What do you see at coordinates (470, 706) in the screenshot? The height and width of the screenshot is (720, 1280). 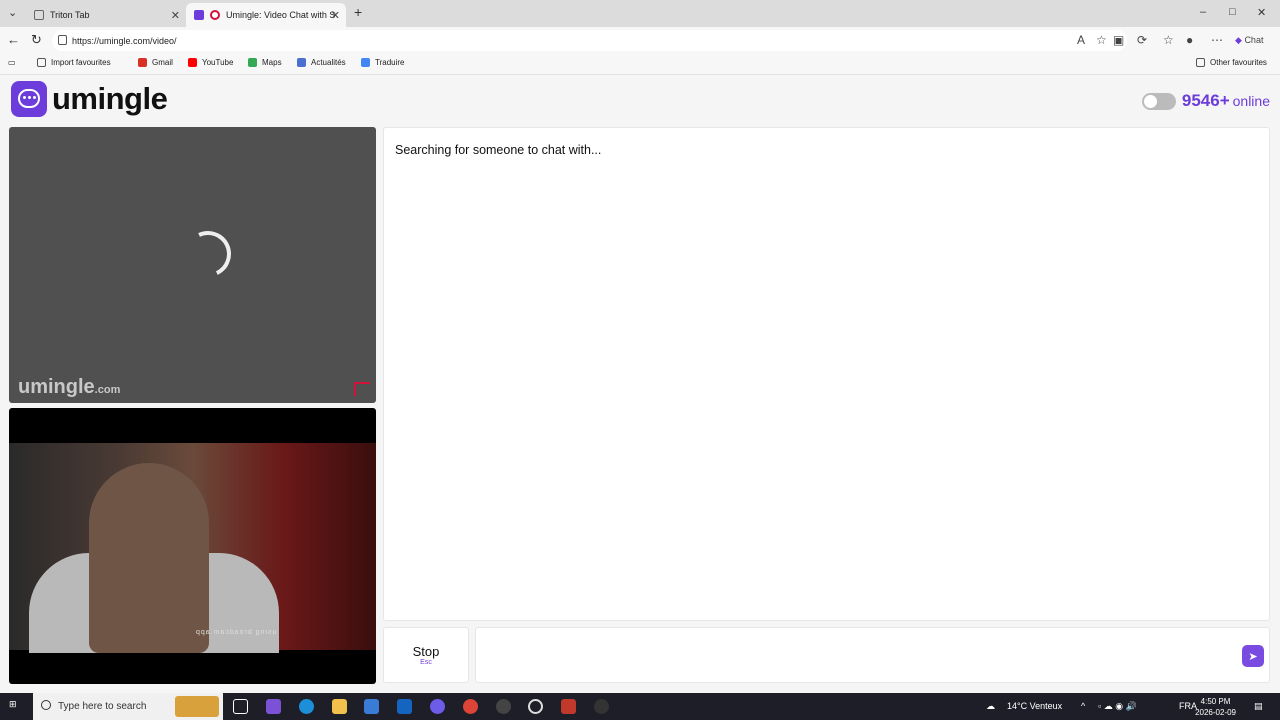 I see `chrome-icon` at bounding box center [470, 706].